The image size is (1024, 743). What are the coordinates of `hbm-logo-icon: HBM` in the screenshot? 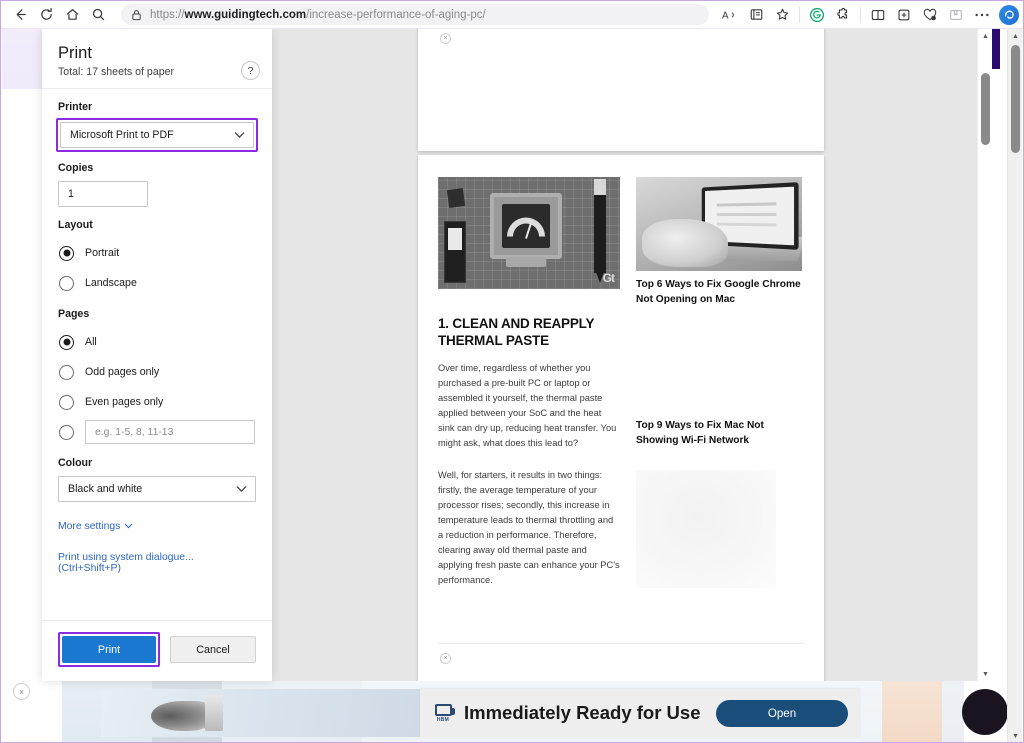 It's located at (443, 713).